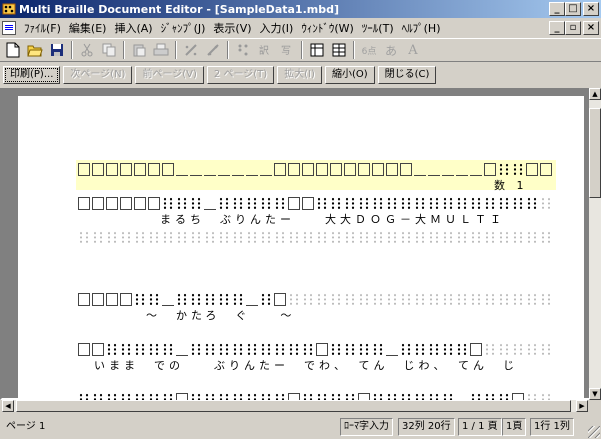 This screenshot has height=439, width=601. Describe the element at coordinates (183, 28) in the screenshot. I see `menu-jump: ｼﾞｬﾝﾌﾟ(J)` at that location.